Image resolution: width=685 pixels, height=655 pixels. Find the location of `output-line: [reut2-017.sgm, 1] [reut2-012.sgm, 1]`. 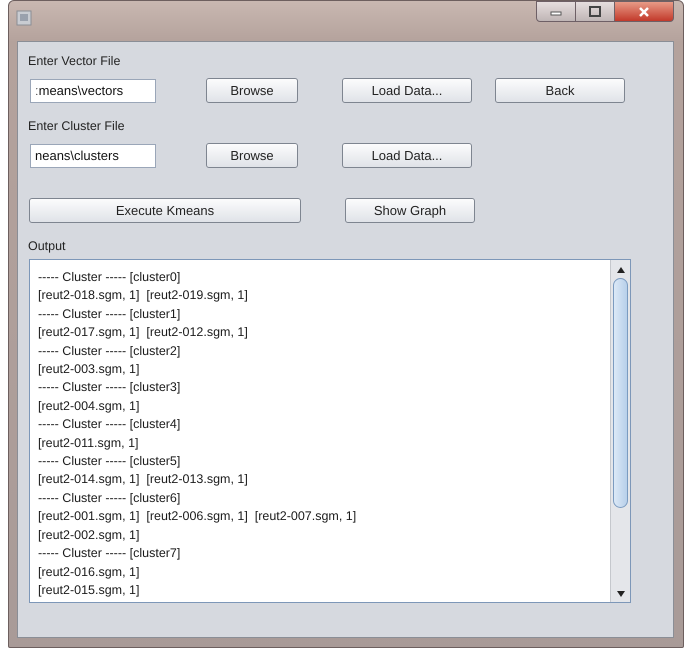

output-line: [reut2-017.sgm, 1] [reut2-012.sgm, 1] is located at coordinates (143, 333).